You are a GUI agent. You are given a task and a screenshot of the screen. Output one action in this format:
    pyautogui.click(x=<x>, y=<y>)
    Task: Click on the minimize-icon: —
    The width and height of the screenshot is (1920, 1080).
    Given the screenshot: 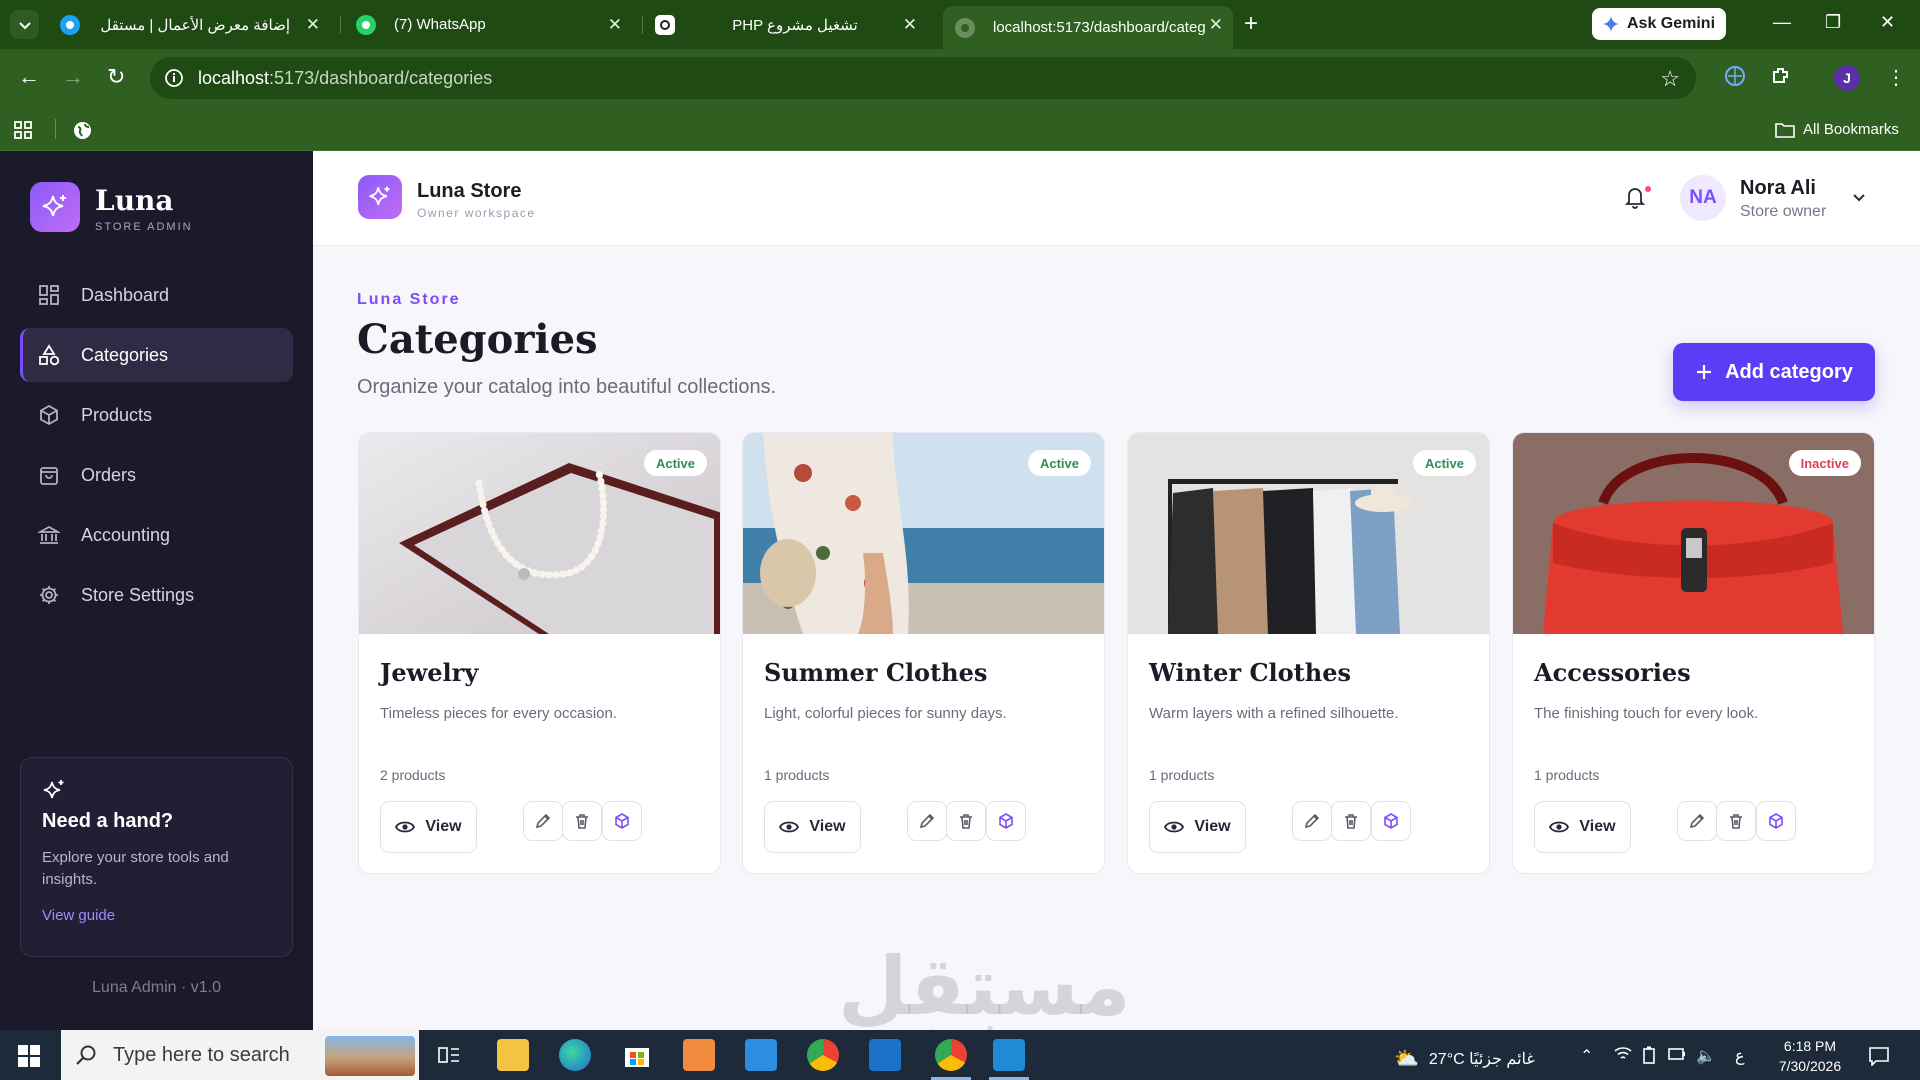 What is the action you would take?
    pyautogui.click(x=1782, y=22)
    